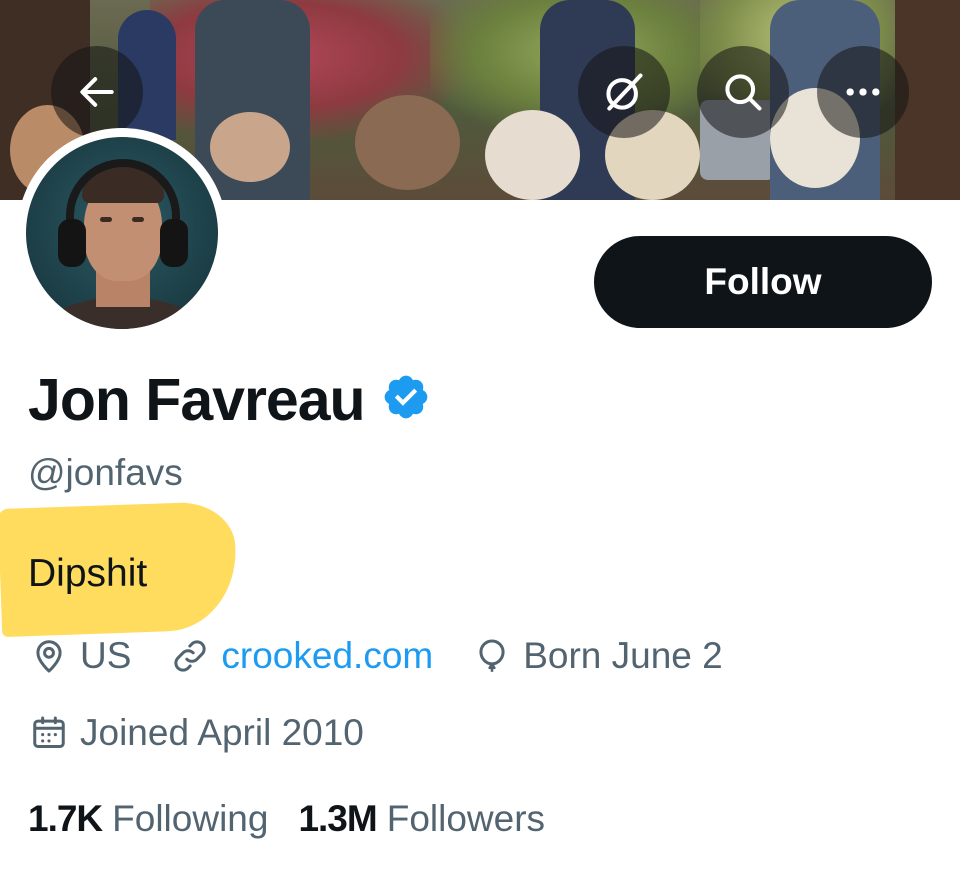 The image size is (960, 871). Describe the element at coordinates (222, 732) in the screenshot. I see `joined-text: Joined April 2010` at that location.